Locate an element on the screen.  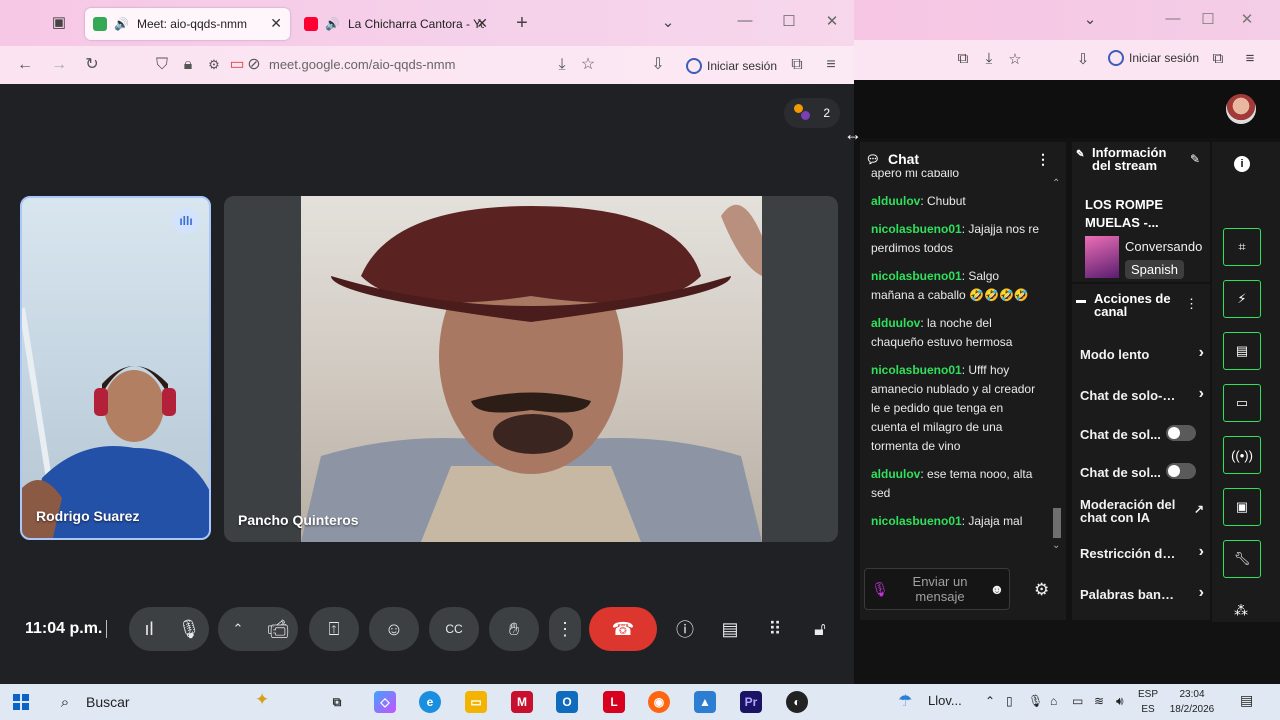
microphone-icon: 🎙︎ is located at coordinates (880, 589).